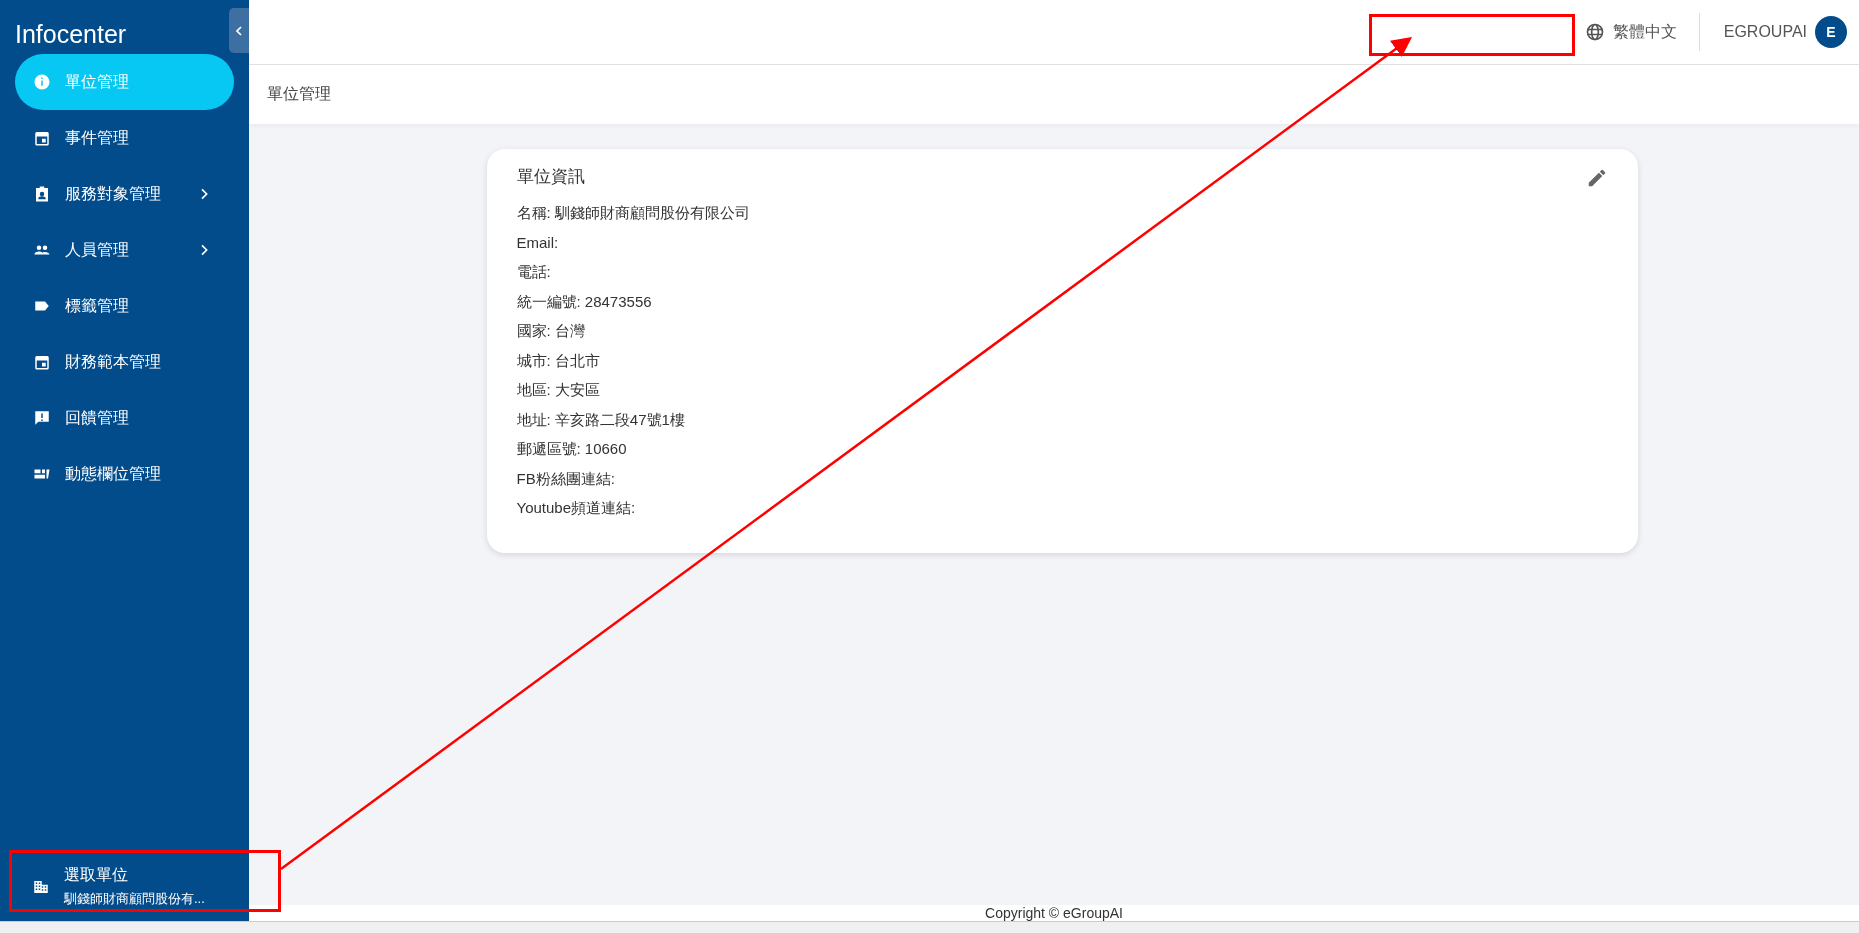 This screenshot has height=933, width=1859. I want to click on nav-label: 財務範本管理, so click(113, 361).